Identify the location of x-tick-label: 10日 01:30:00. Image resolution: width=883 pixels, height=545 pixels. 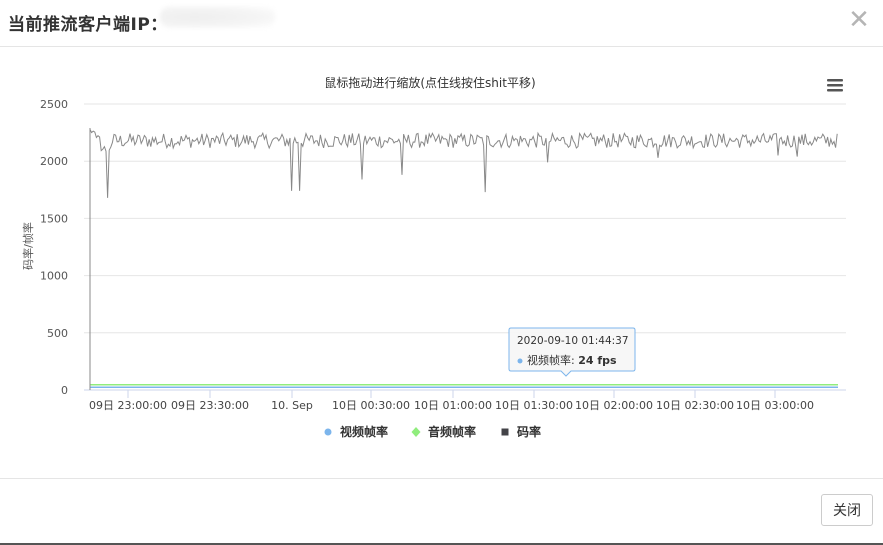
(534, 405).